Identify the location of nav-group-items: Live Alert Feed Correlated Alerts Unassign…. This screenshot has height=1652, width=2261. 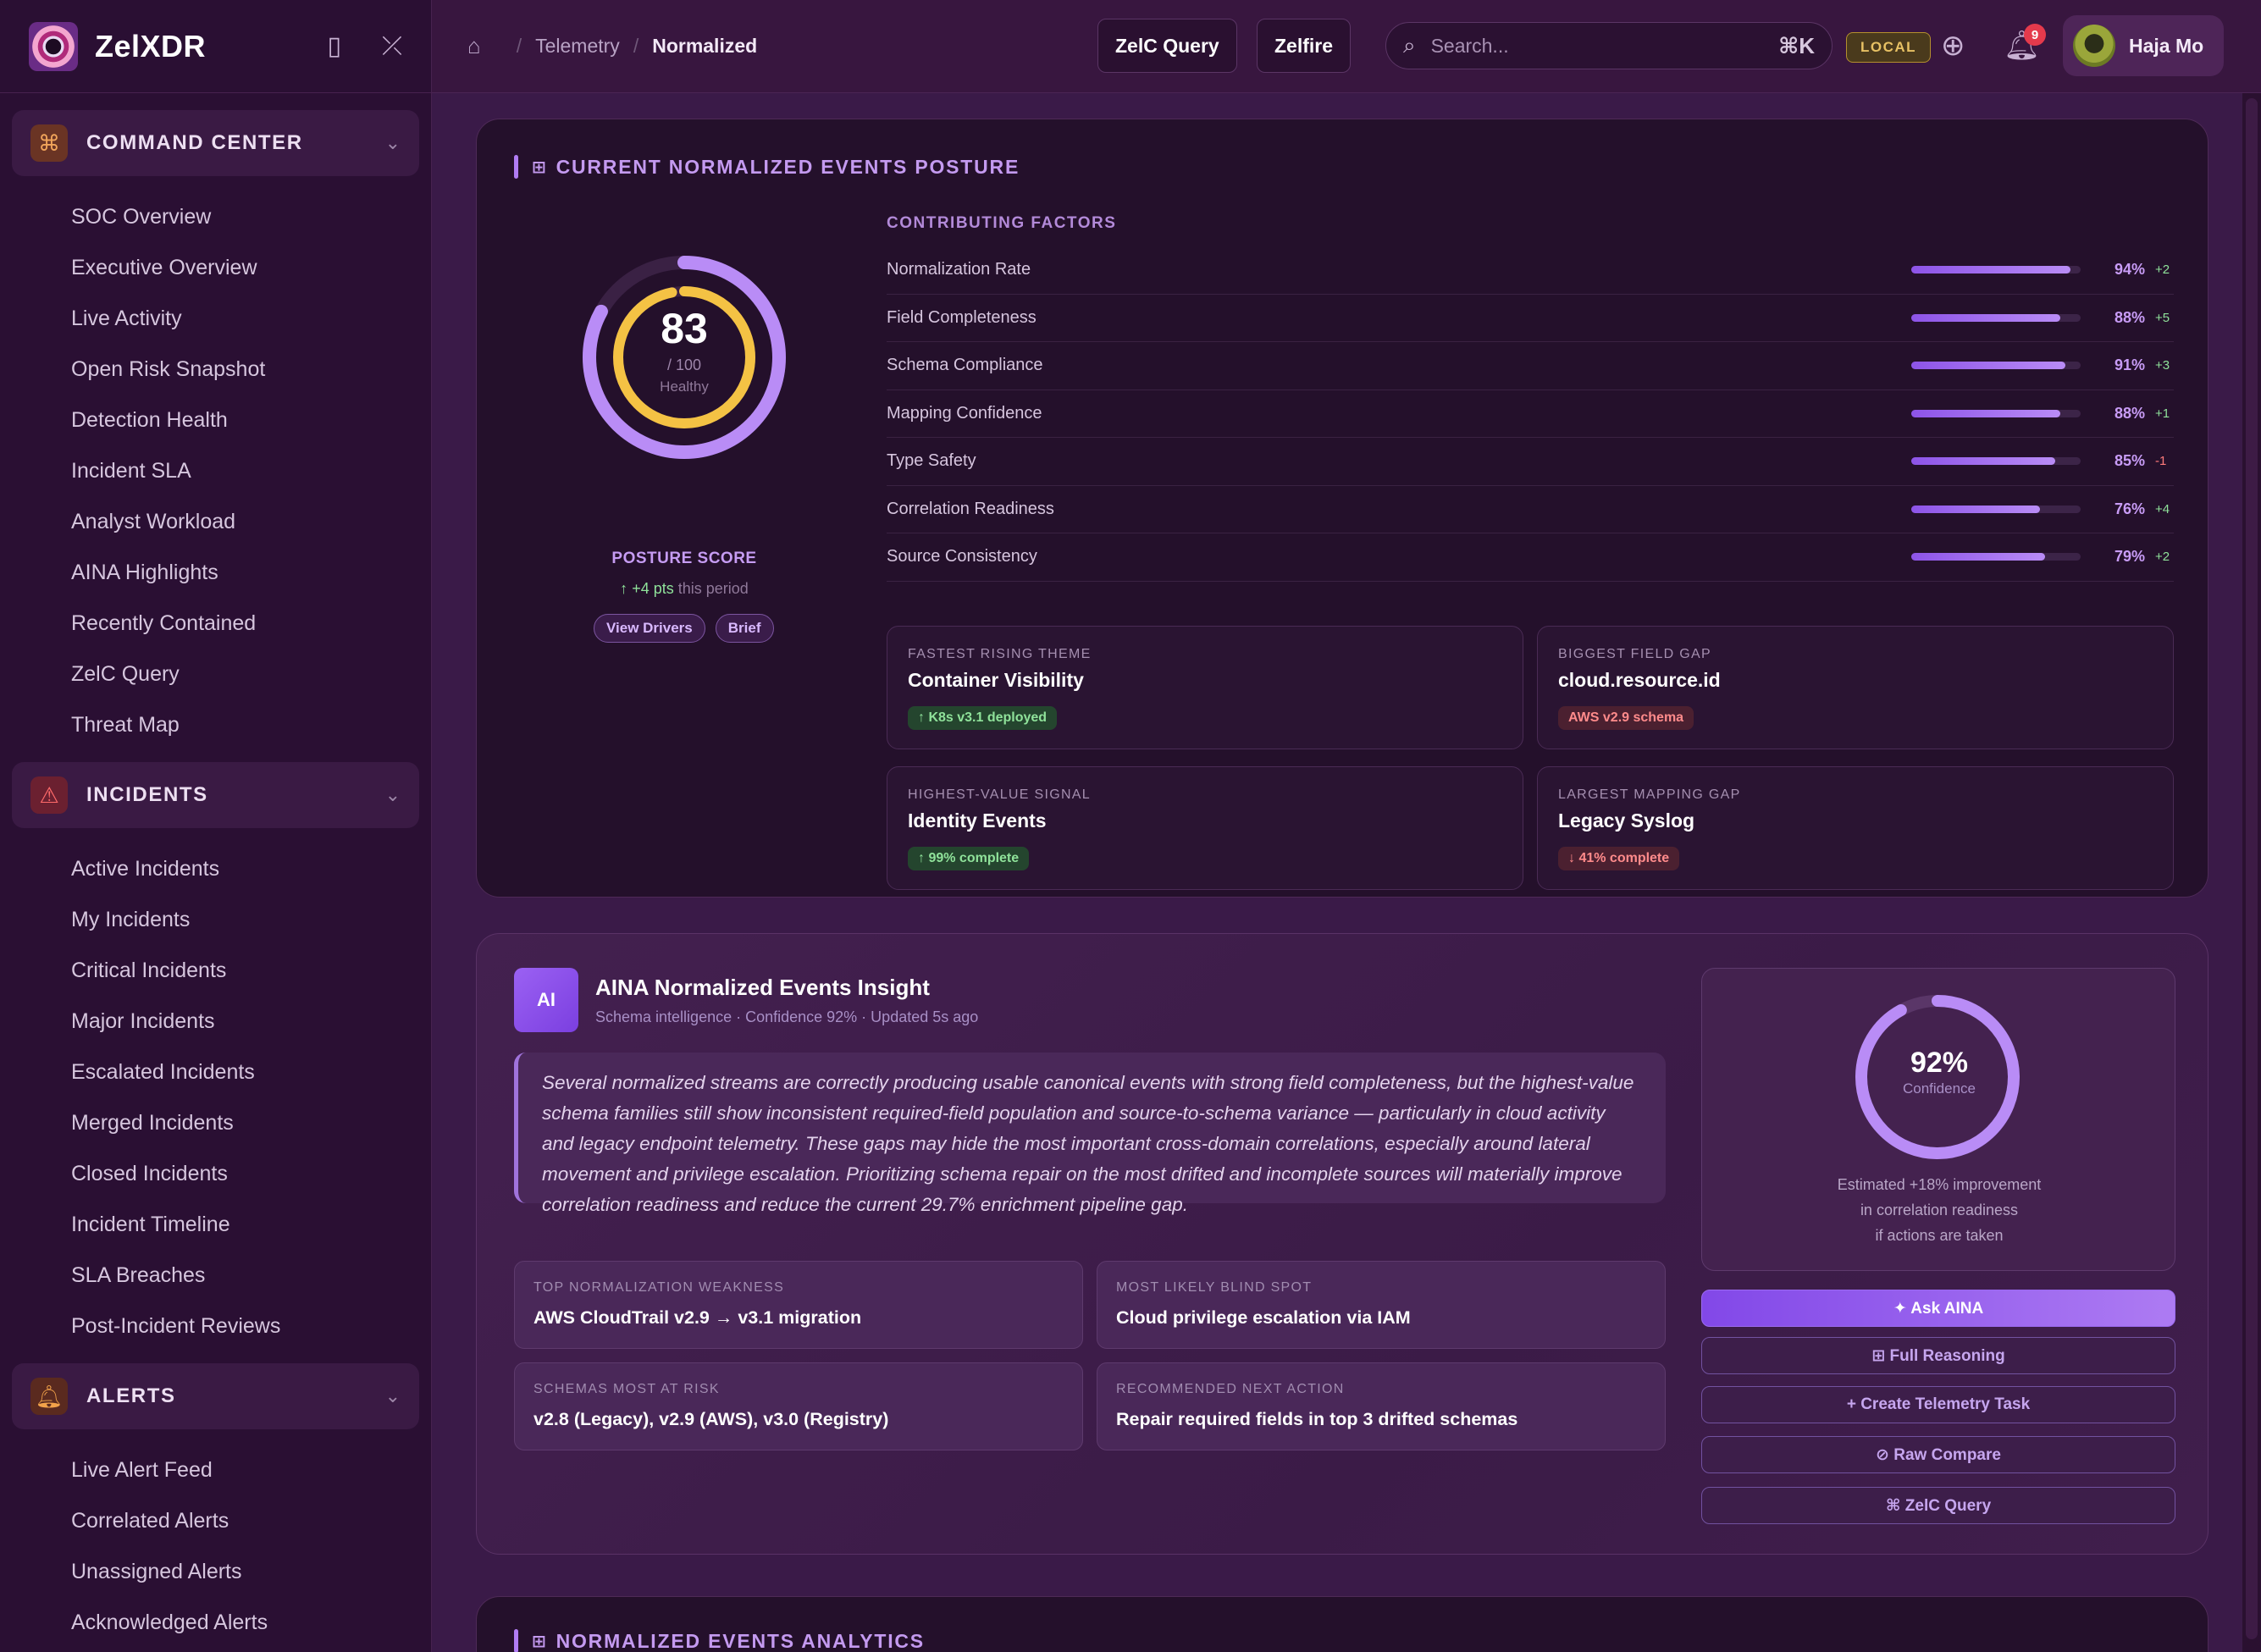
(216, 1545).